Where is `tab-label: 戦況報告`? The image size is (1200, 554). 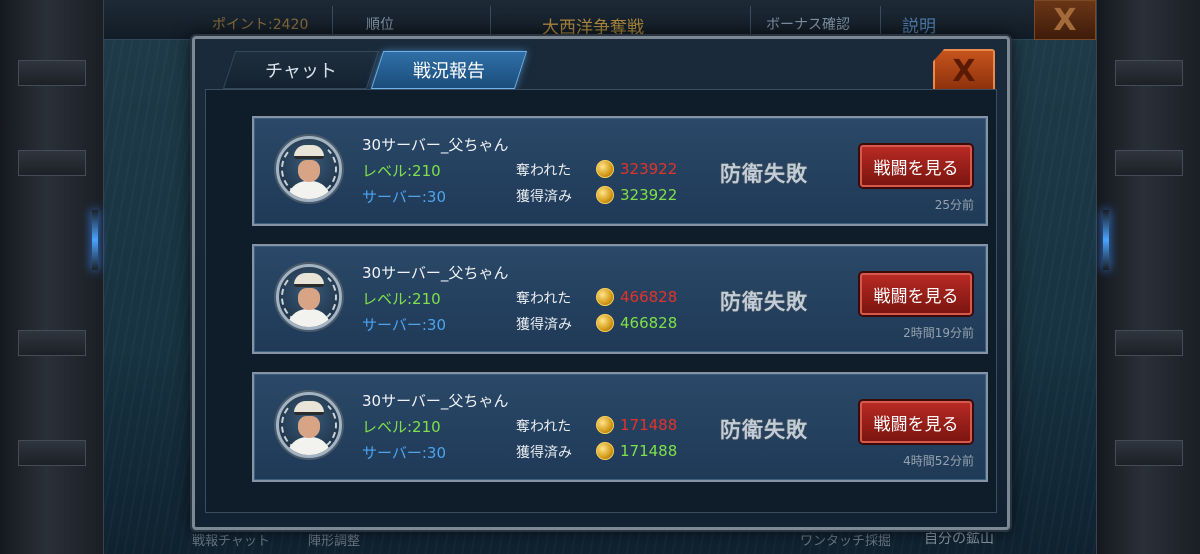
tab-label: 戦況報告 is located at coordinates (449, 71).